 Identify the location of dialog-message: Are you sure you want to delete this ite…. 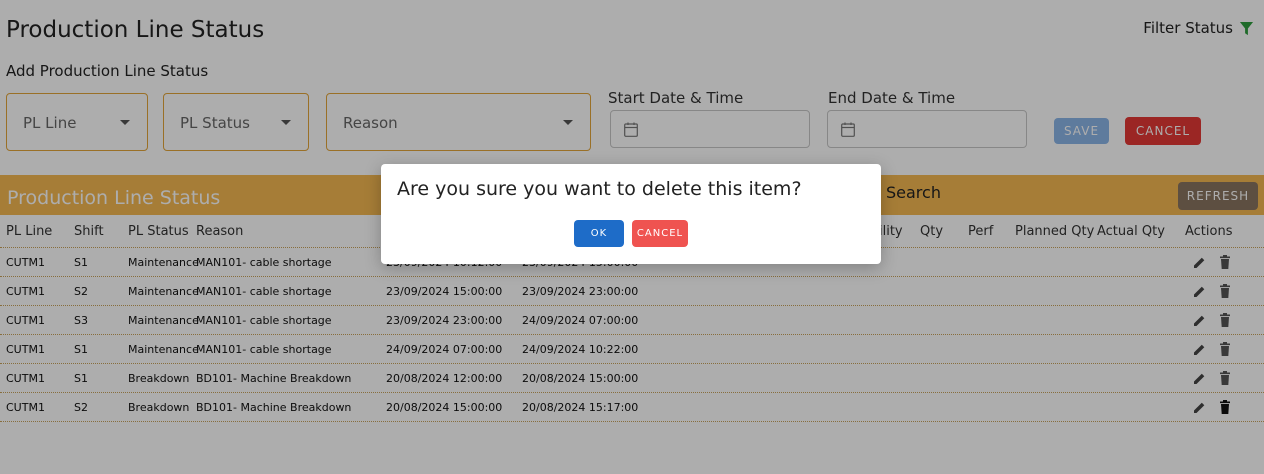
(599, 189).